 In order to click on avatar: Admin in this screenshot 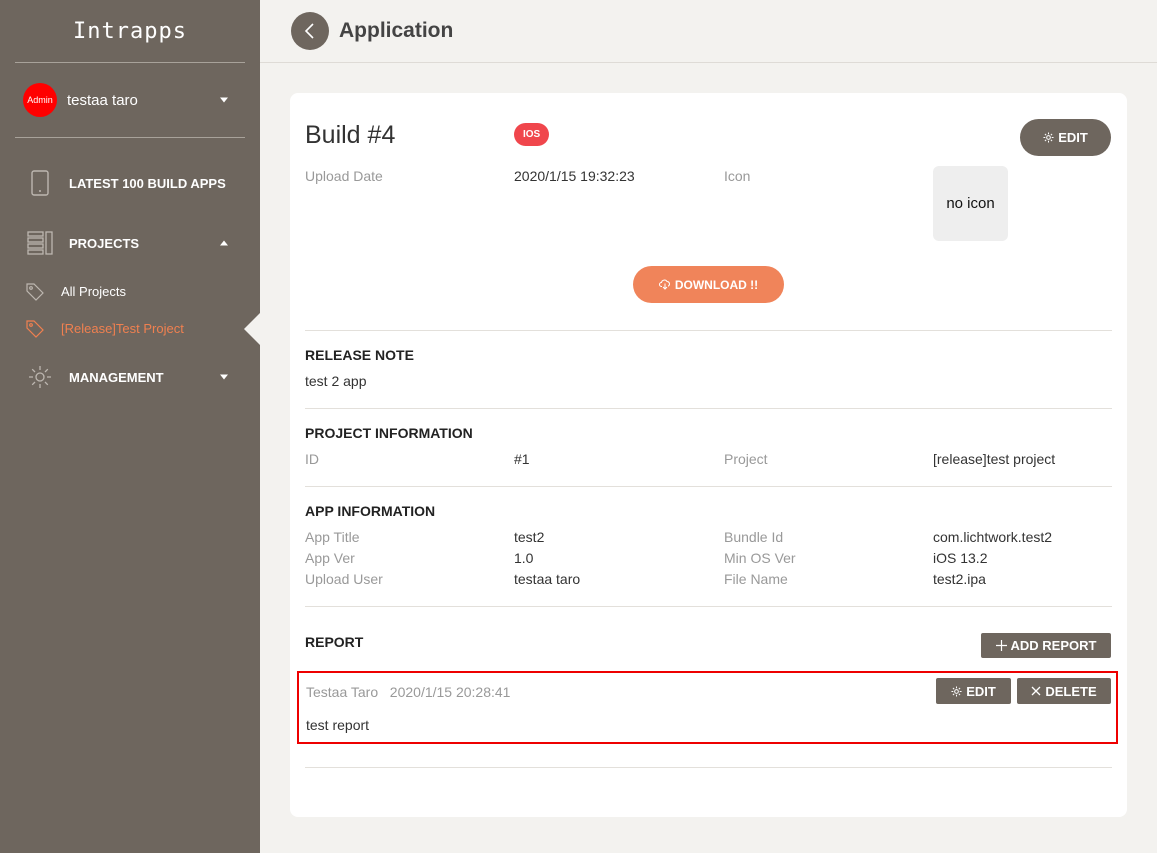, I will do `click(40, 100)`.